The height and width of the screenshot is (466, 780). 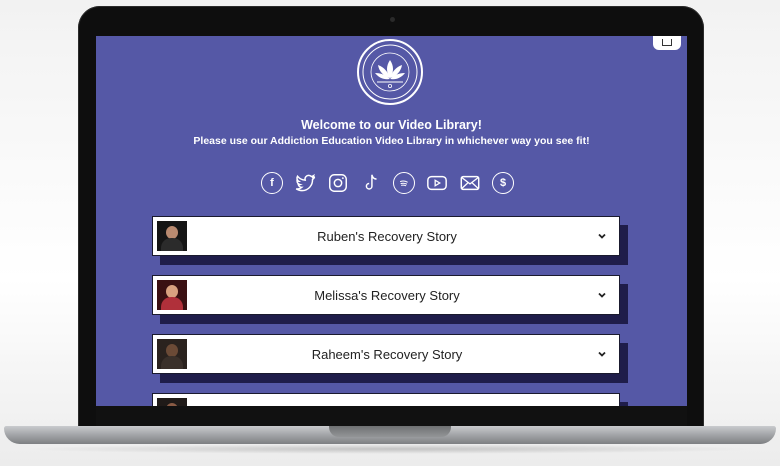 I want to click on video-title: Raheem's Recovery Story, so click(x=387, y=354).